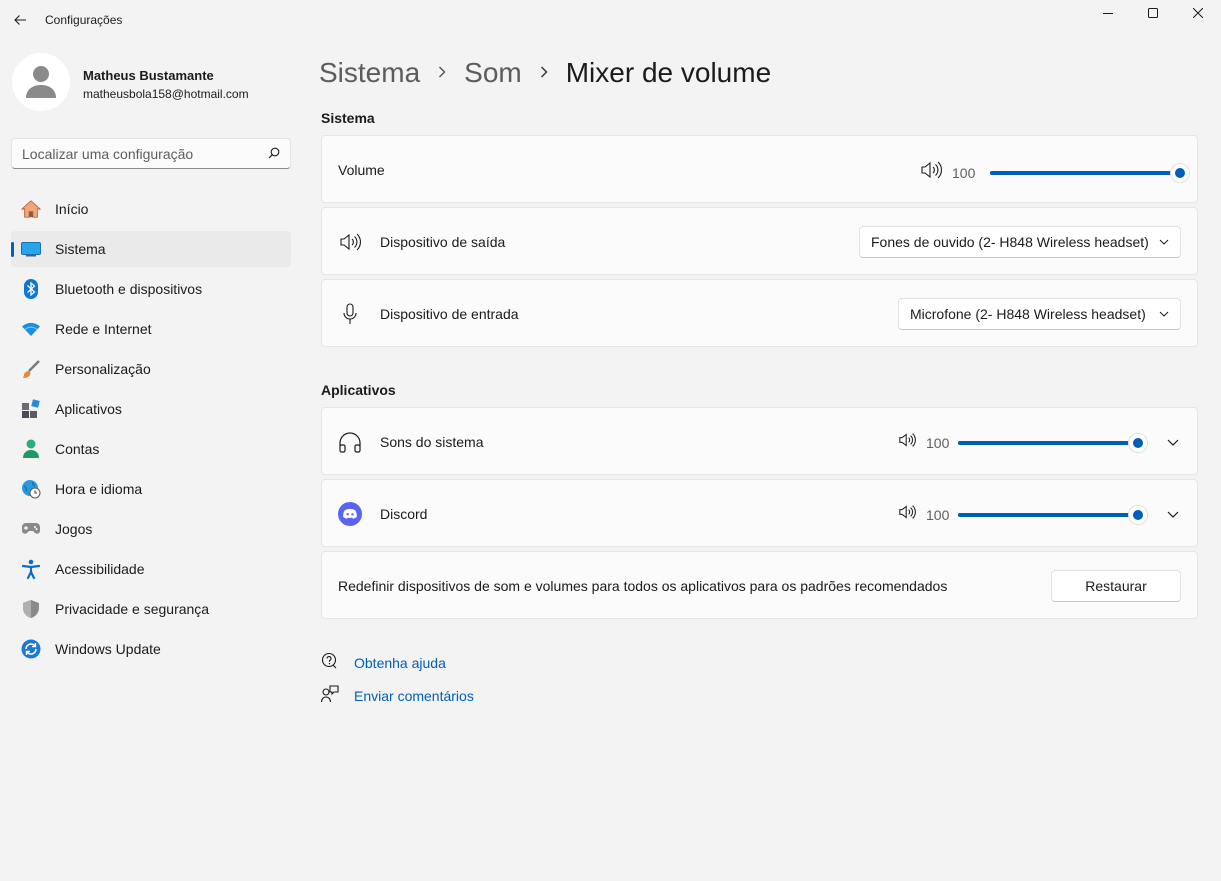  I want to click on sidebar-item-personalizacao: Personalização, so click(151, 369).